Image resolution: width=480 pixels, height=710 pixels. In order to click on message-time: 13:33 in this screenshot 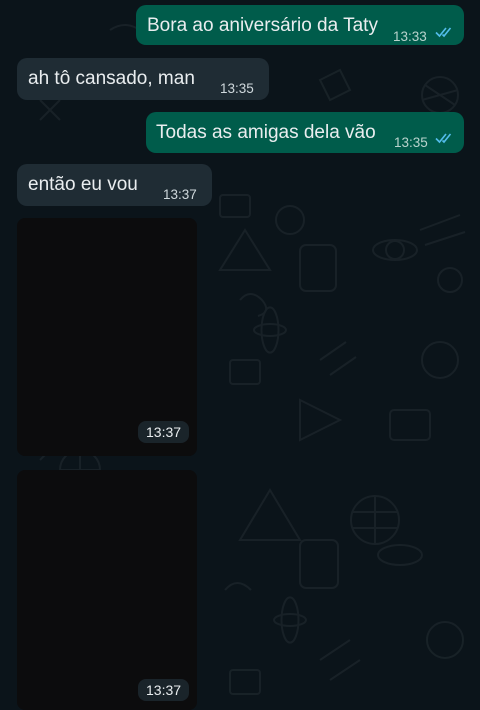, I will do `click(410, 36)`.